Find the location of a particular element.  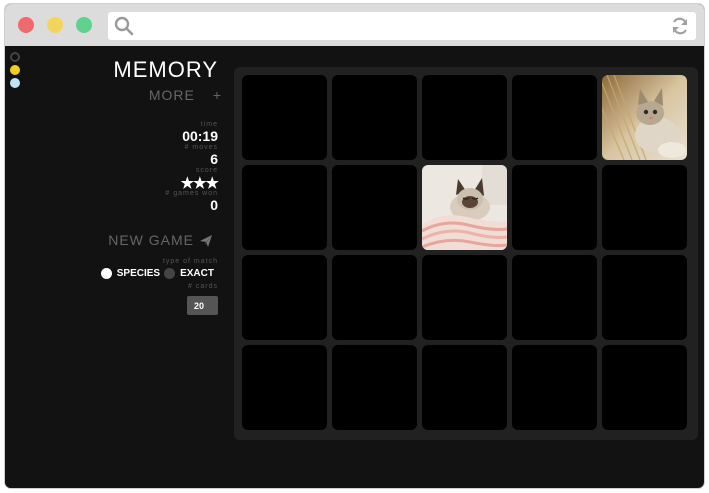

theme-swatch-dark is located at coordinates (15, 57).